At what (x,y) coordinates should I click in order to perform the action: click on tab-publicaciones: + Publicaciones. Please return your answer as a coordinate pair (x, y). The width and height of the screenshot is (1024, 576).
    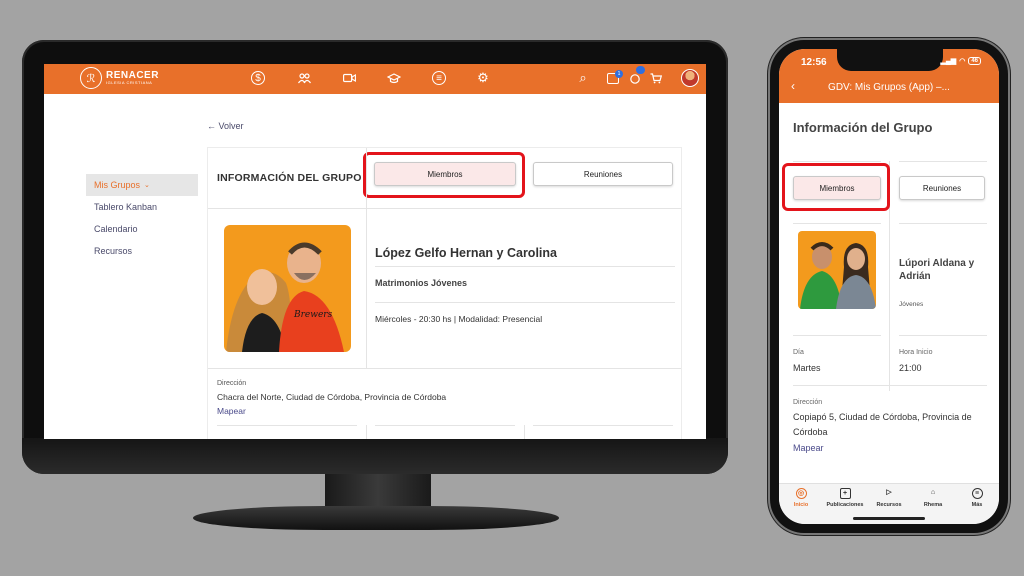
    Looking at the image, I should click on (845, 498).